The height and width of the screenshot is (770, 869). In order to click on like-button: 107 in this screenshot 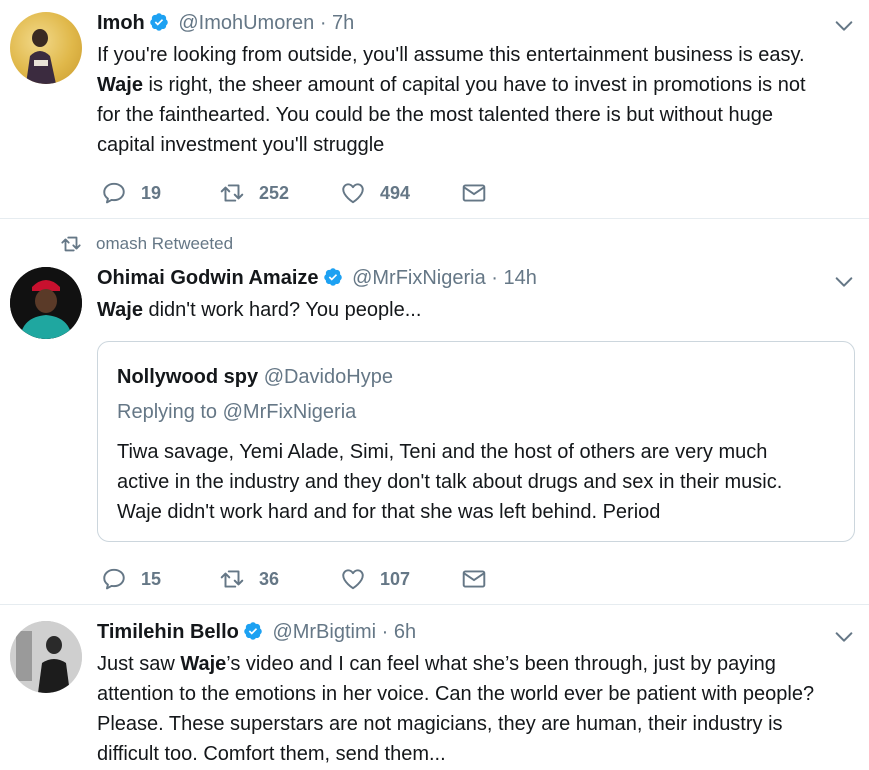, I will do `click(375, 579)`.